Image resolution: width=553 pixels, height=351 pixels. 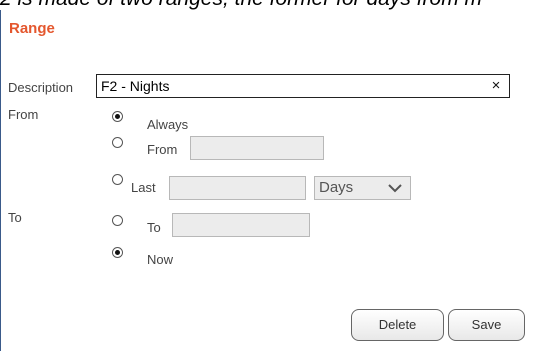 What do you see at coordinates (395, 188) in the screenshot?
I see `chevron-down-icon` at bounding box center [395, 188].